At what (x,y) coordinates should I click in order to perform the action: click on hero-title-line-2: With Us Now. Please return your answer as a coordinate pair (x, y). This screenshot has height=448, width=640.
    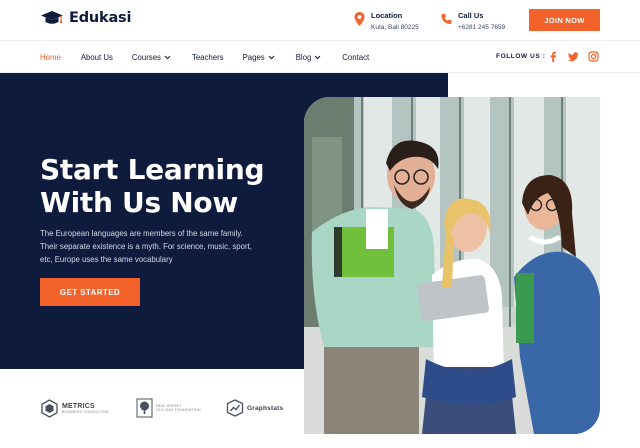
    Looking at the image, I should click on (139, 202).